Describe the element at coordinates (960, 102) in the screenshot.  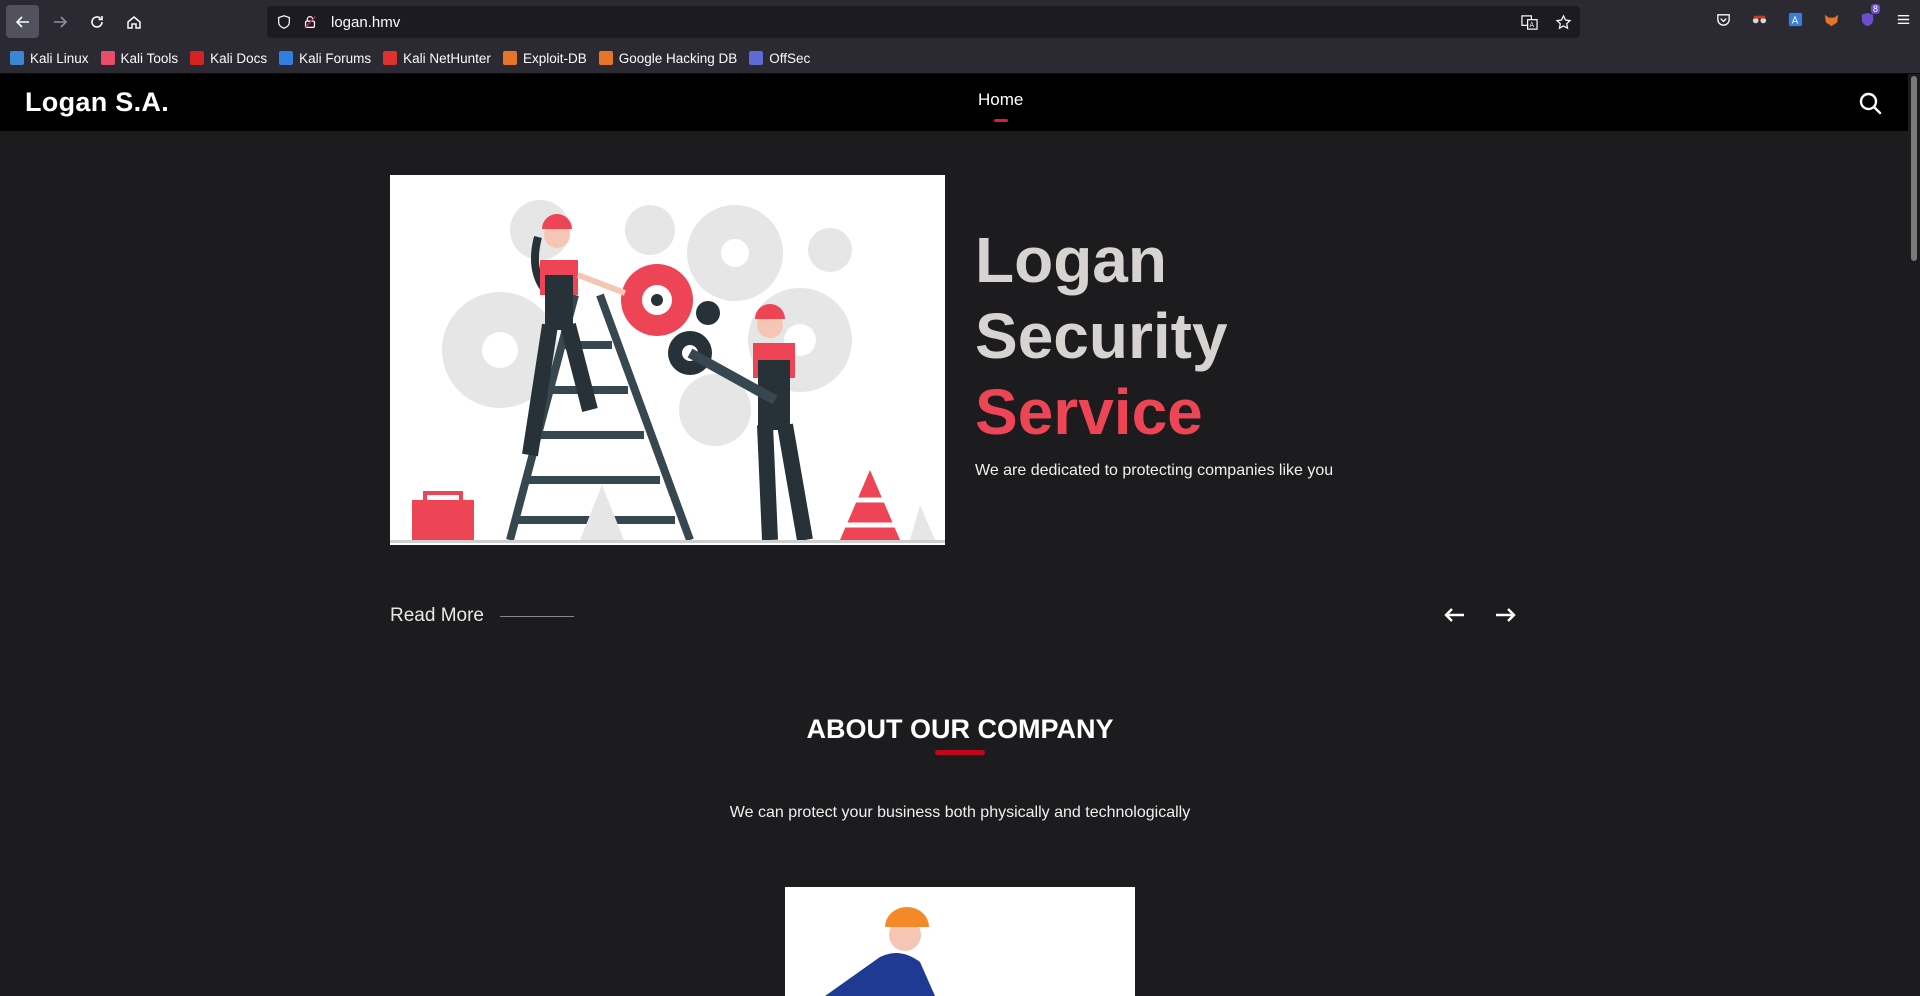
I see `site-navbar: Logan S.A. Home` at that location.